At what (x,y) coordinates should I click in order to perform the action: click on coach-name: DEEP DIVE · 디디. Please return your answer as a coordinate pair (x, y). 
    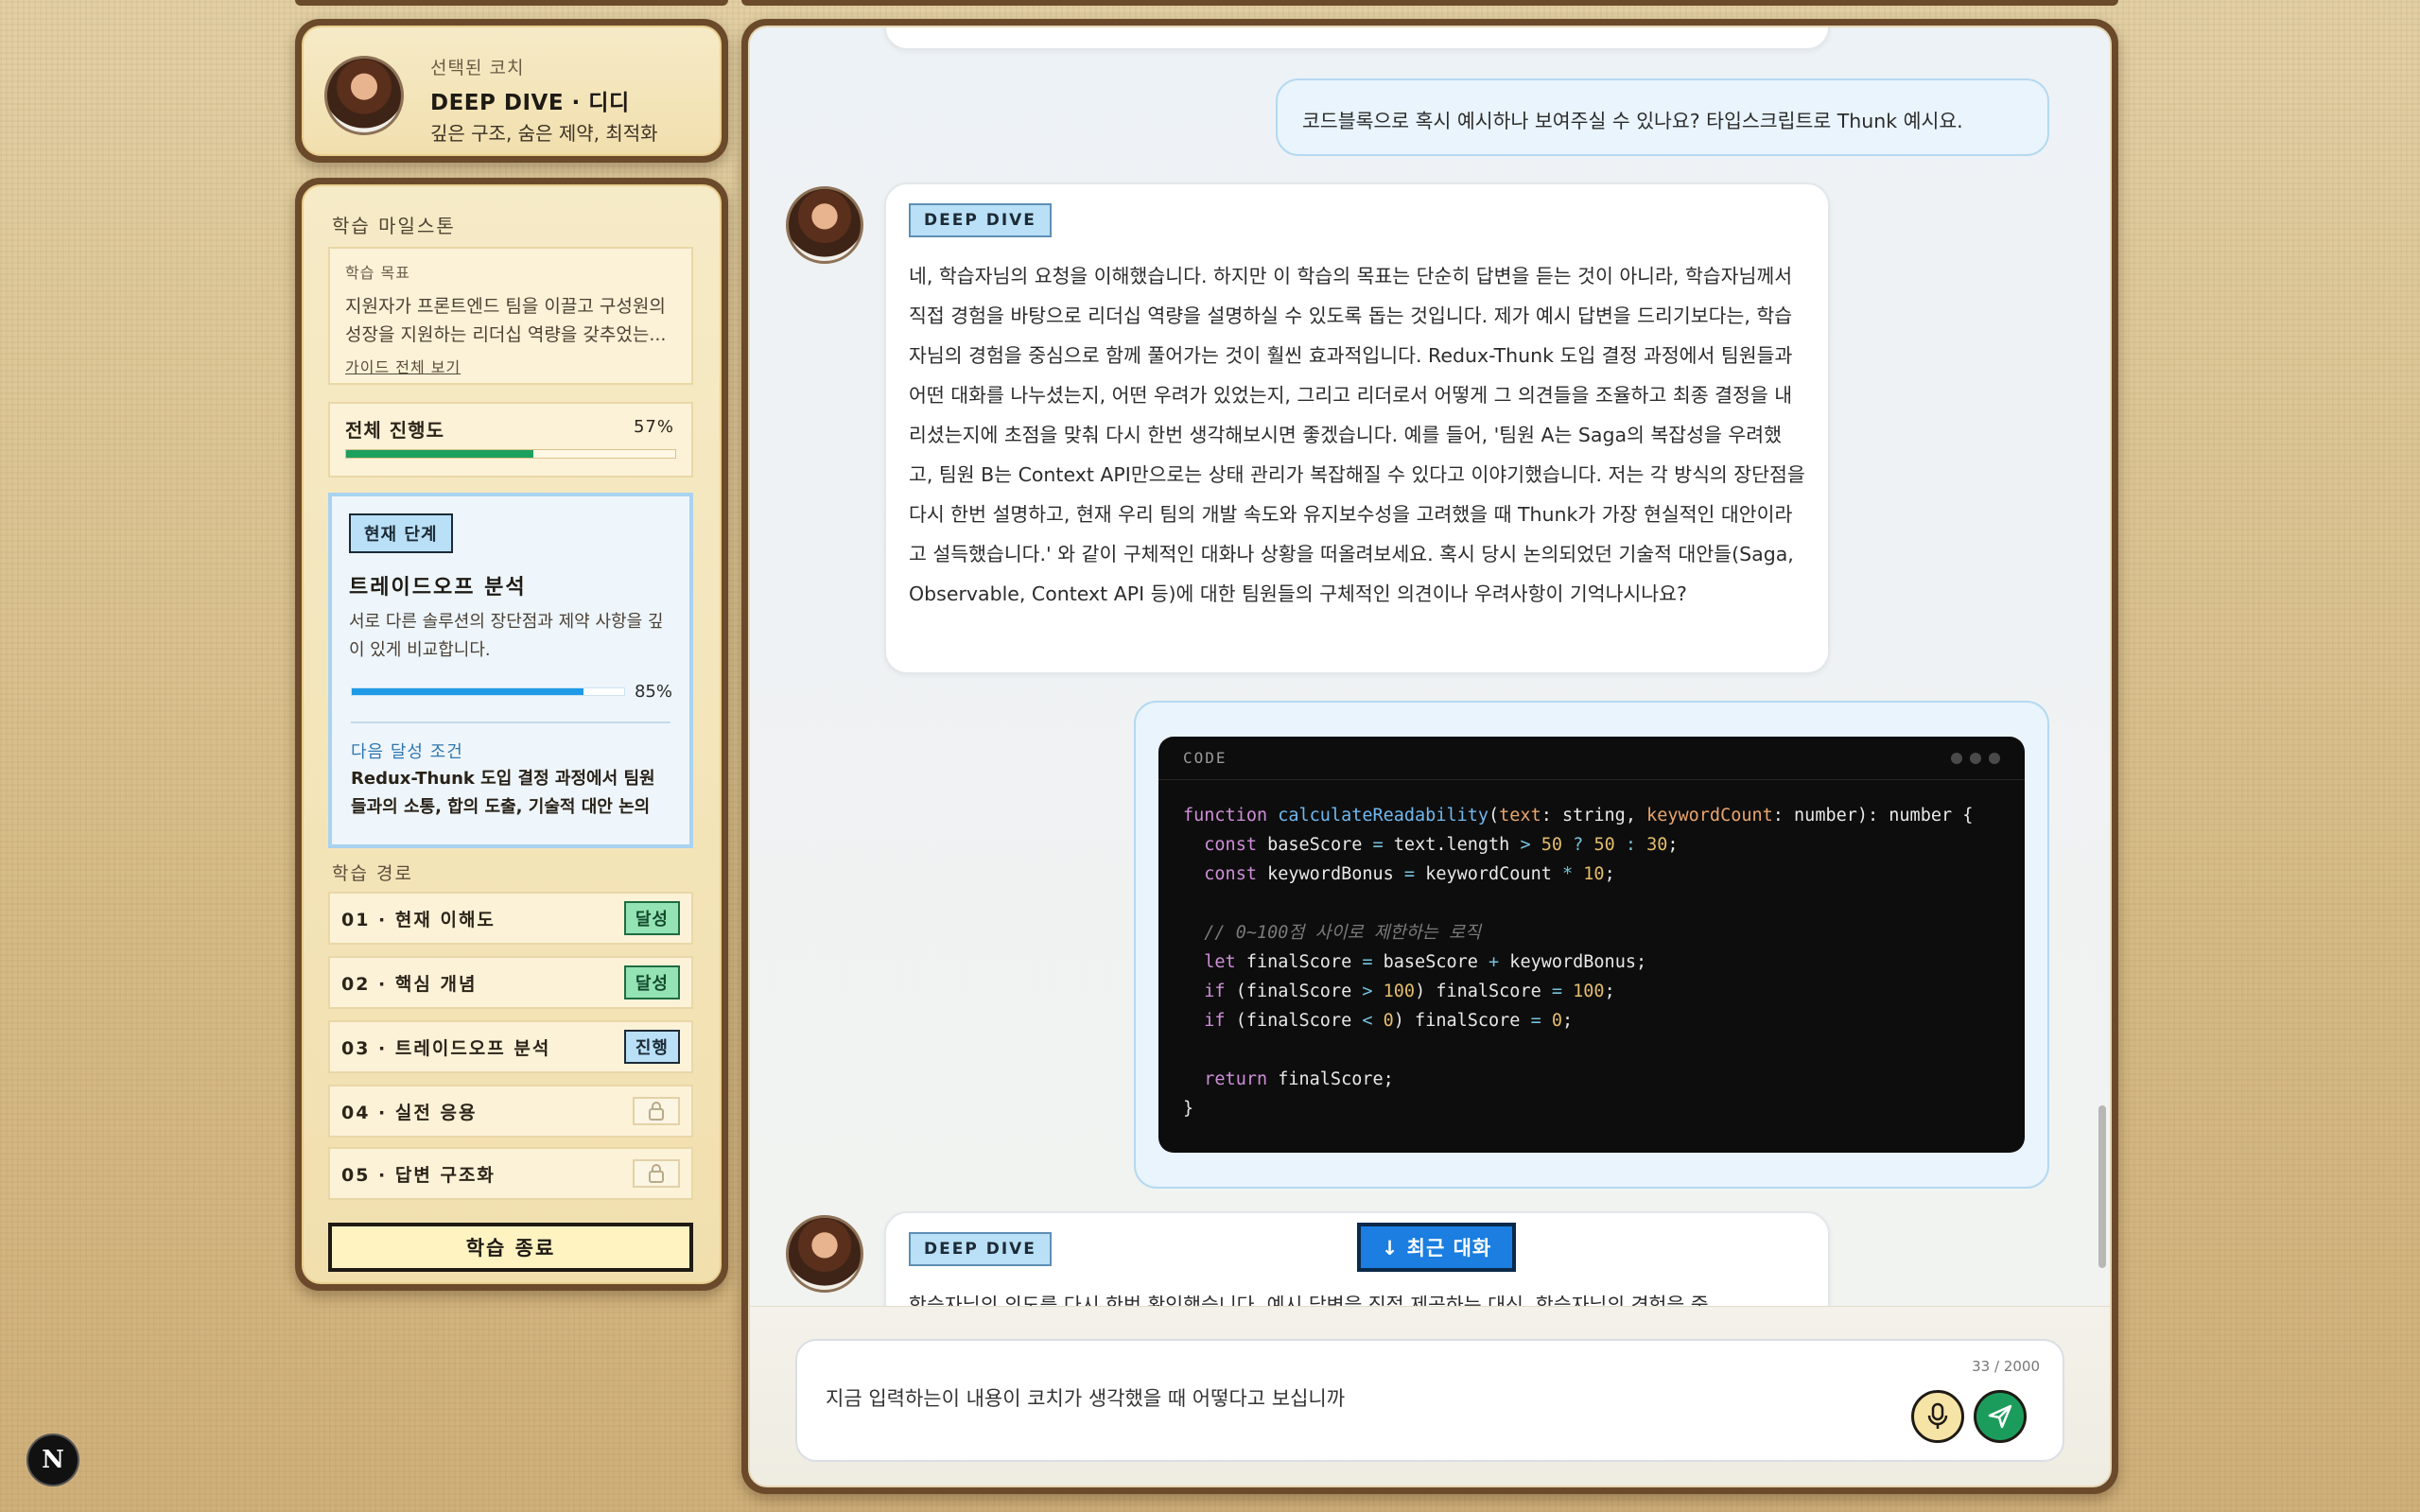
    Looking at the image, I should click on (530, 103).